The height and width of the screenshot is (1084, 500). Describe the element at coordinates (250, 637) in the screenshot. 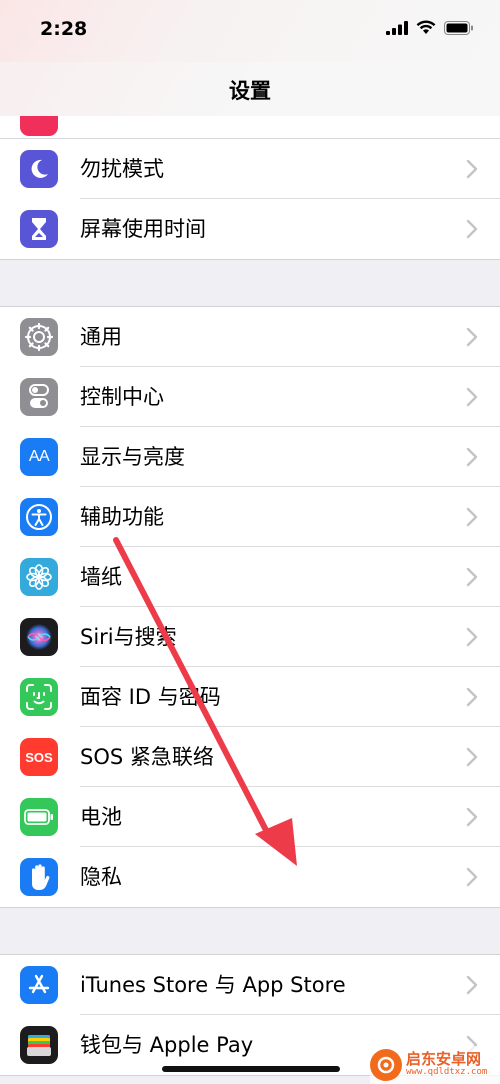

I see `settings-row-siri-search: Siri与搜索` at that location.